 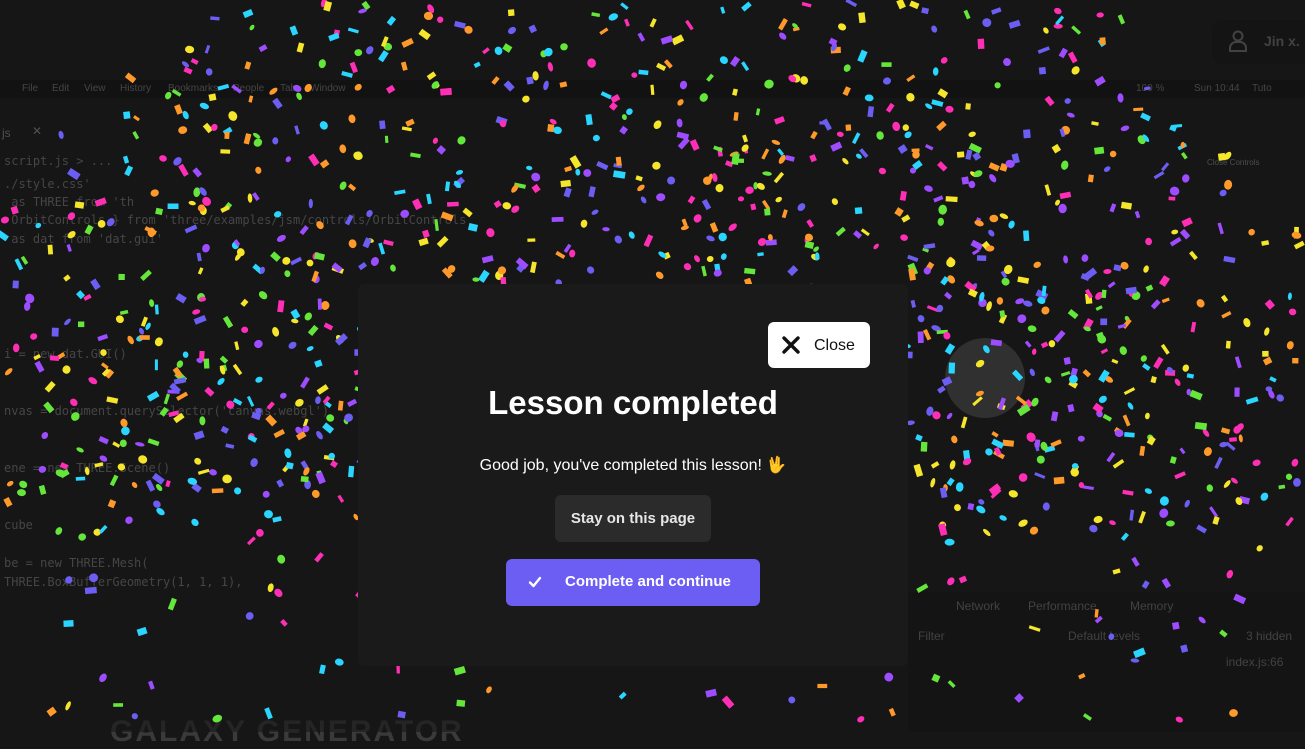 I want to click on close-button: Close, so click(x=819, y=345).